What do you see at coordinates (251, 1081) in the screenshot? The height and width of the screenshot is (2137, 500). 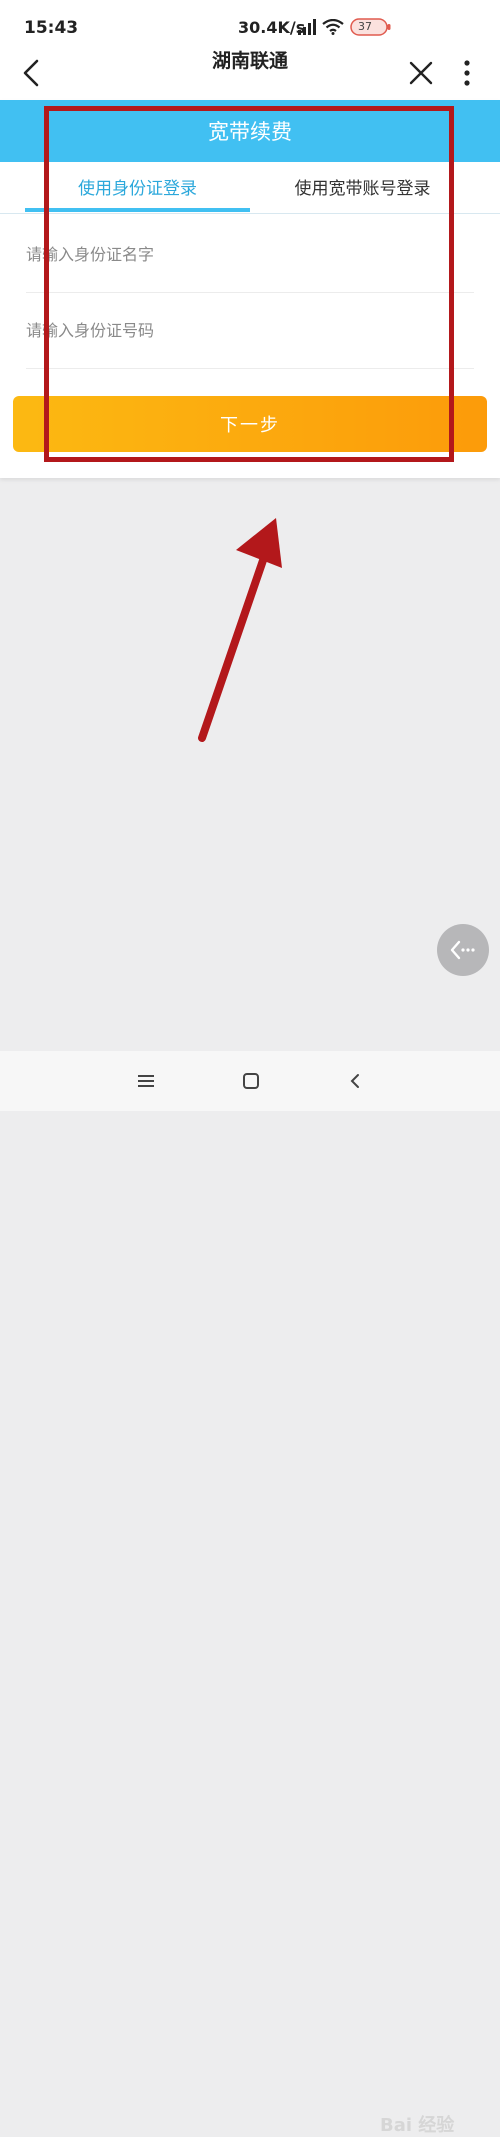 I see `home-icon` at bounding box center [251, 1081].